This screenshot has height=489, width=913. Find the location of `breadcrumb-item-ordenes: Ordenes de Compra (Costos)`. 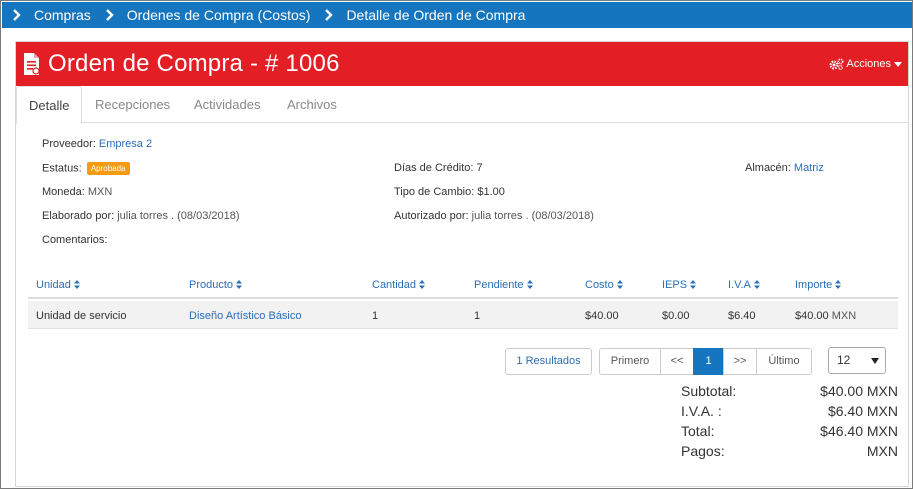

breadcrumb-item-ordenes: Ordenes de Compra (Costos) is located at coordinates (208, 15).